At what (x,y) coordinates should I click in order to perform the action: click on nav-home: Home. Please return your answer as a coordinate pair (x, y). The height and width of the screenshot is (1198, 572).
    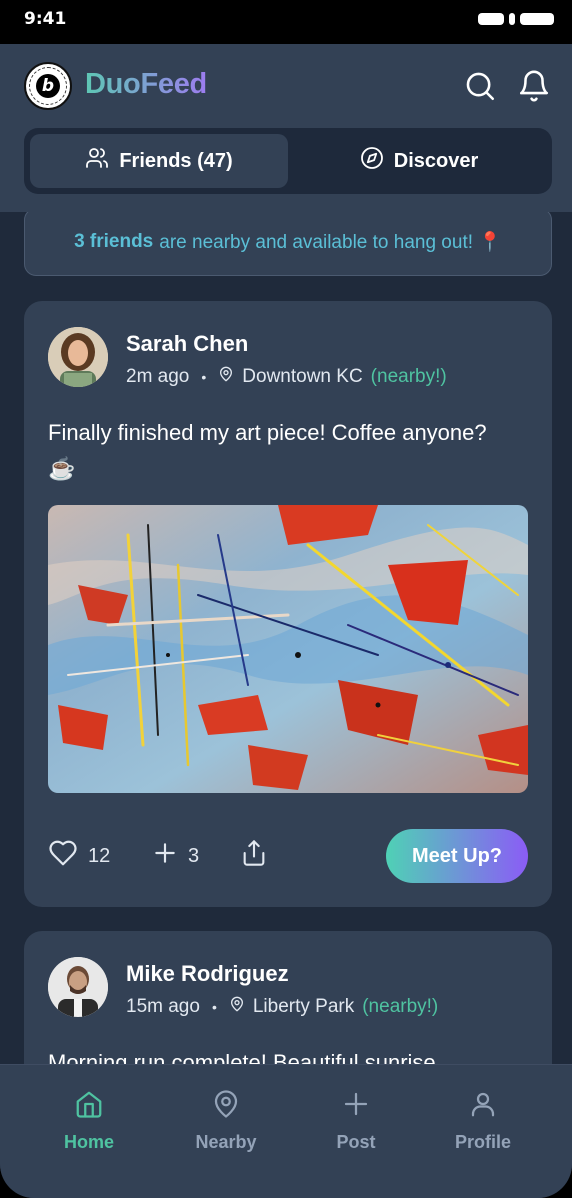
    Looking at the image, I should click on (89, 1121).